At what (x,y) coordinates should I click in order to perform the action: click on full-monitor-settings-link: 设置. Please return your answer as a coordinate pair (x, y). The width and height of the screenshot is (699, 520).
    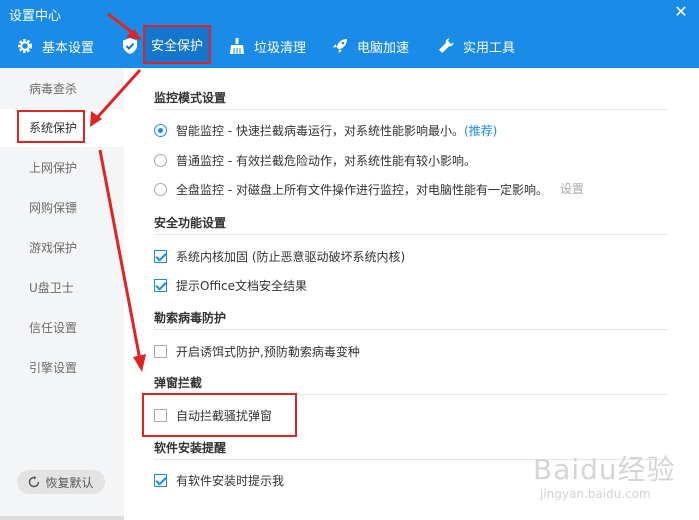
    Looking at the image, I should click on (572, 188).